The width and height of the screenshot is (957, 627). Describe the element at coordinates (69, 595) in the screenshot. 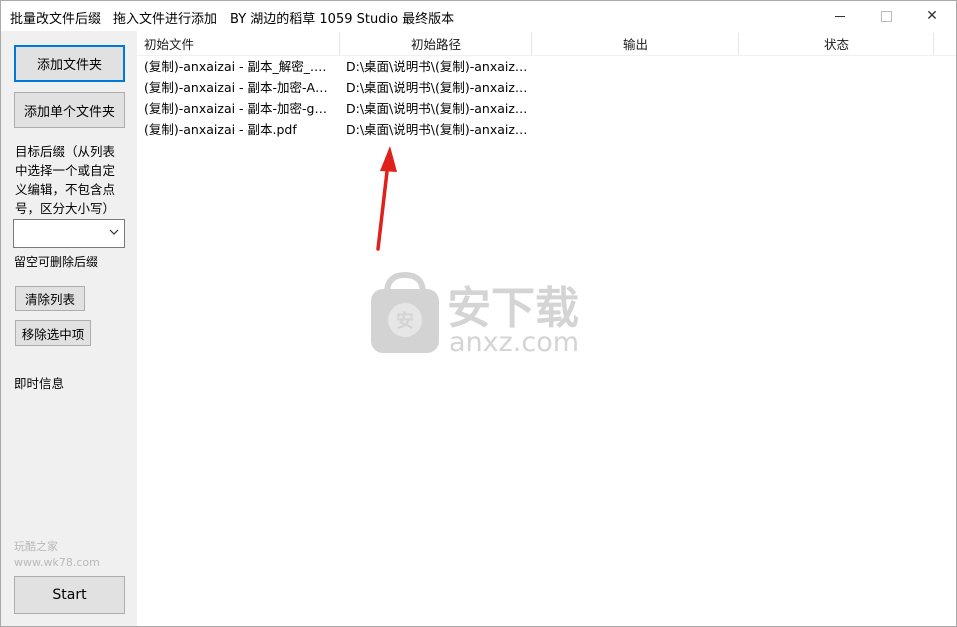

I see `start-button: Start` at that location.